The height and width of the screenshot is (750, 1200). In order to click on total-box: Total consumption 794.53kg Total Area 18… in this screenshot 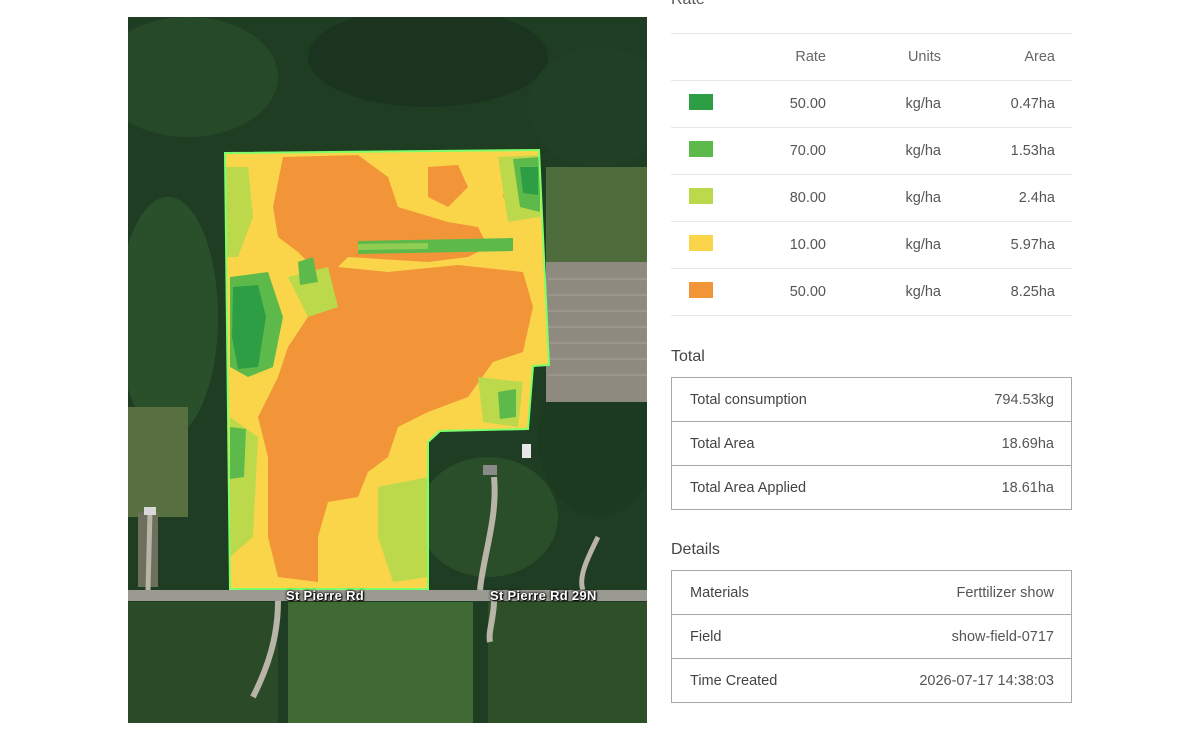, I will do `click(871, 443)`.